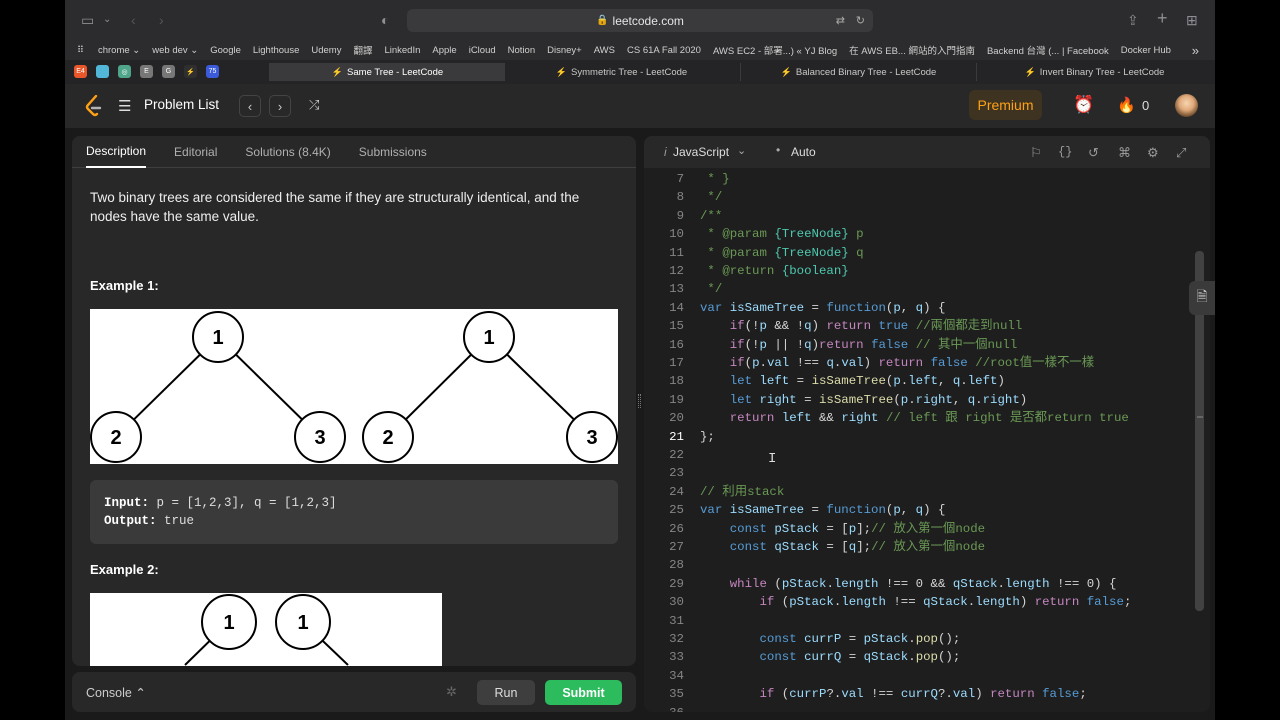 The width and height of the screenshot is (1280, 720). What do you see at coordinates (648, 20) in the screenshot?
I see `url-text: leetcode.com` at bounding box center [648, 20].